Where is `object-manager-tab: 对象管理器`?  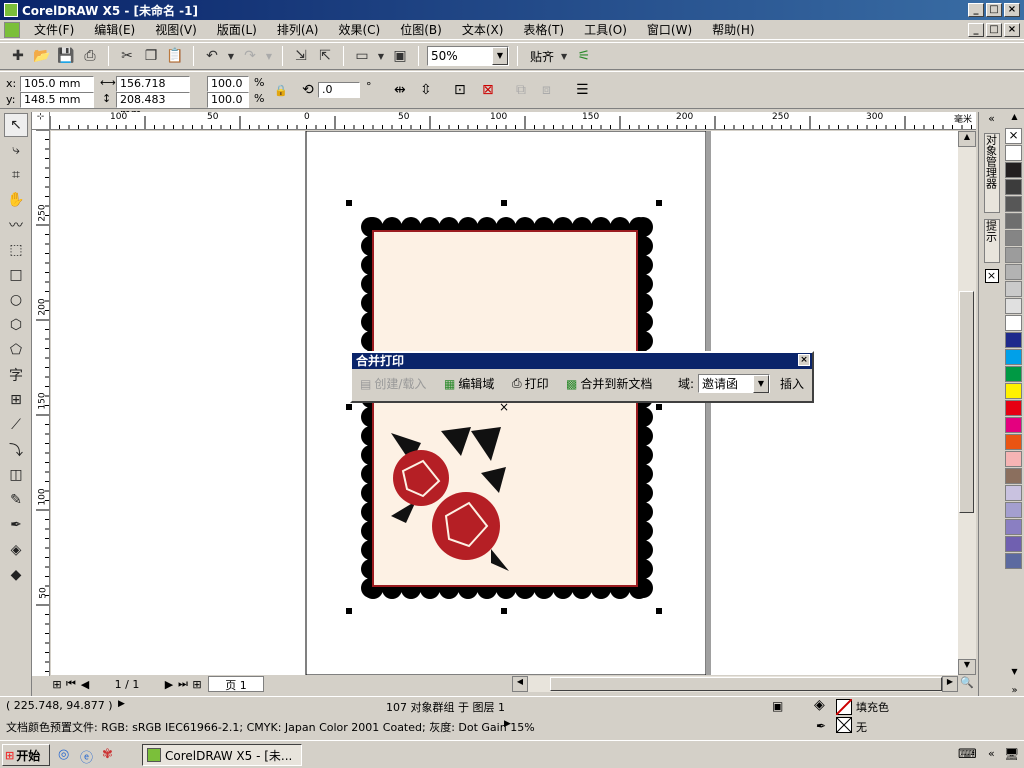 object-manager-tab: 对象管理器 is located at coordinates (991, 173).